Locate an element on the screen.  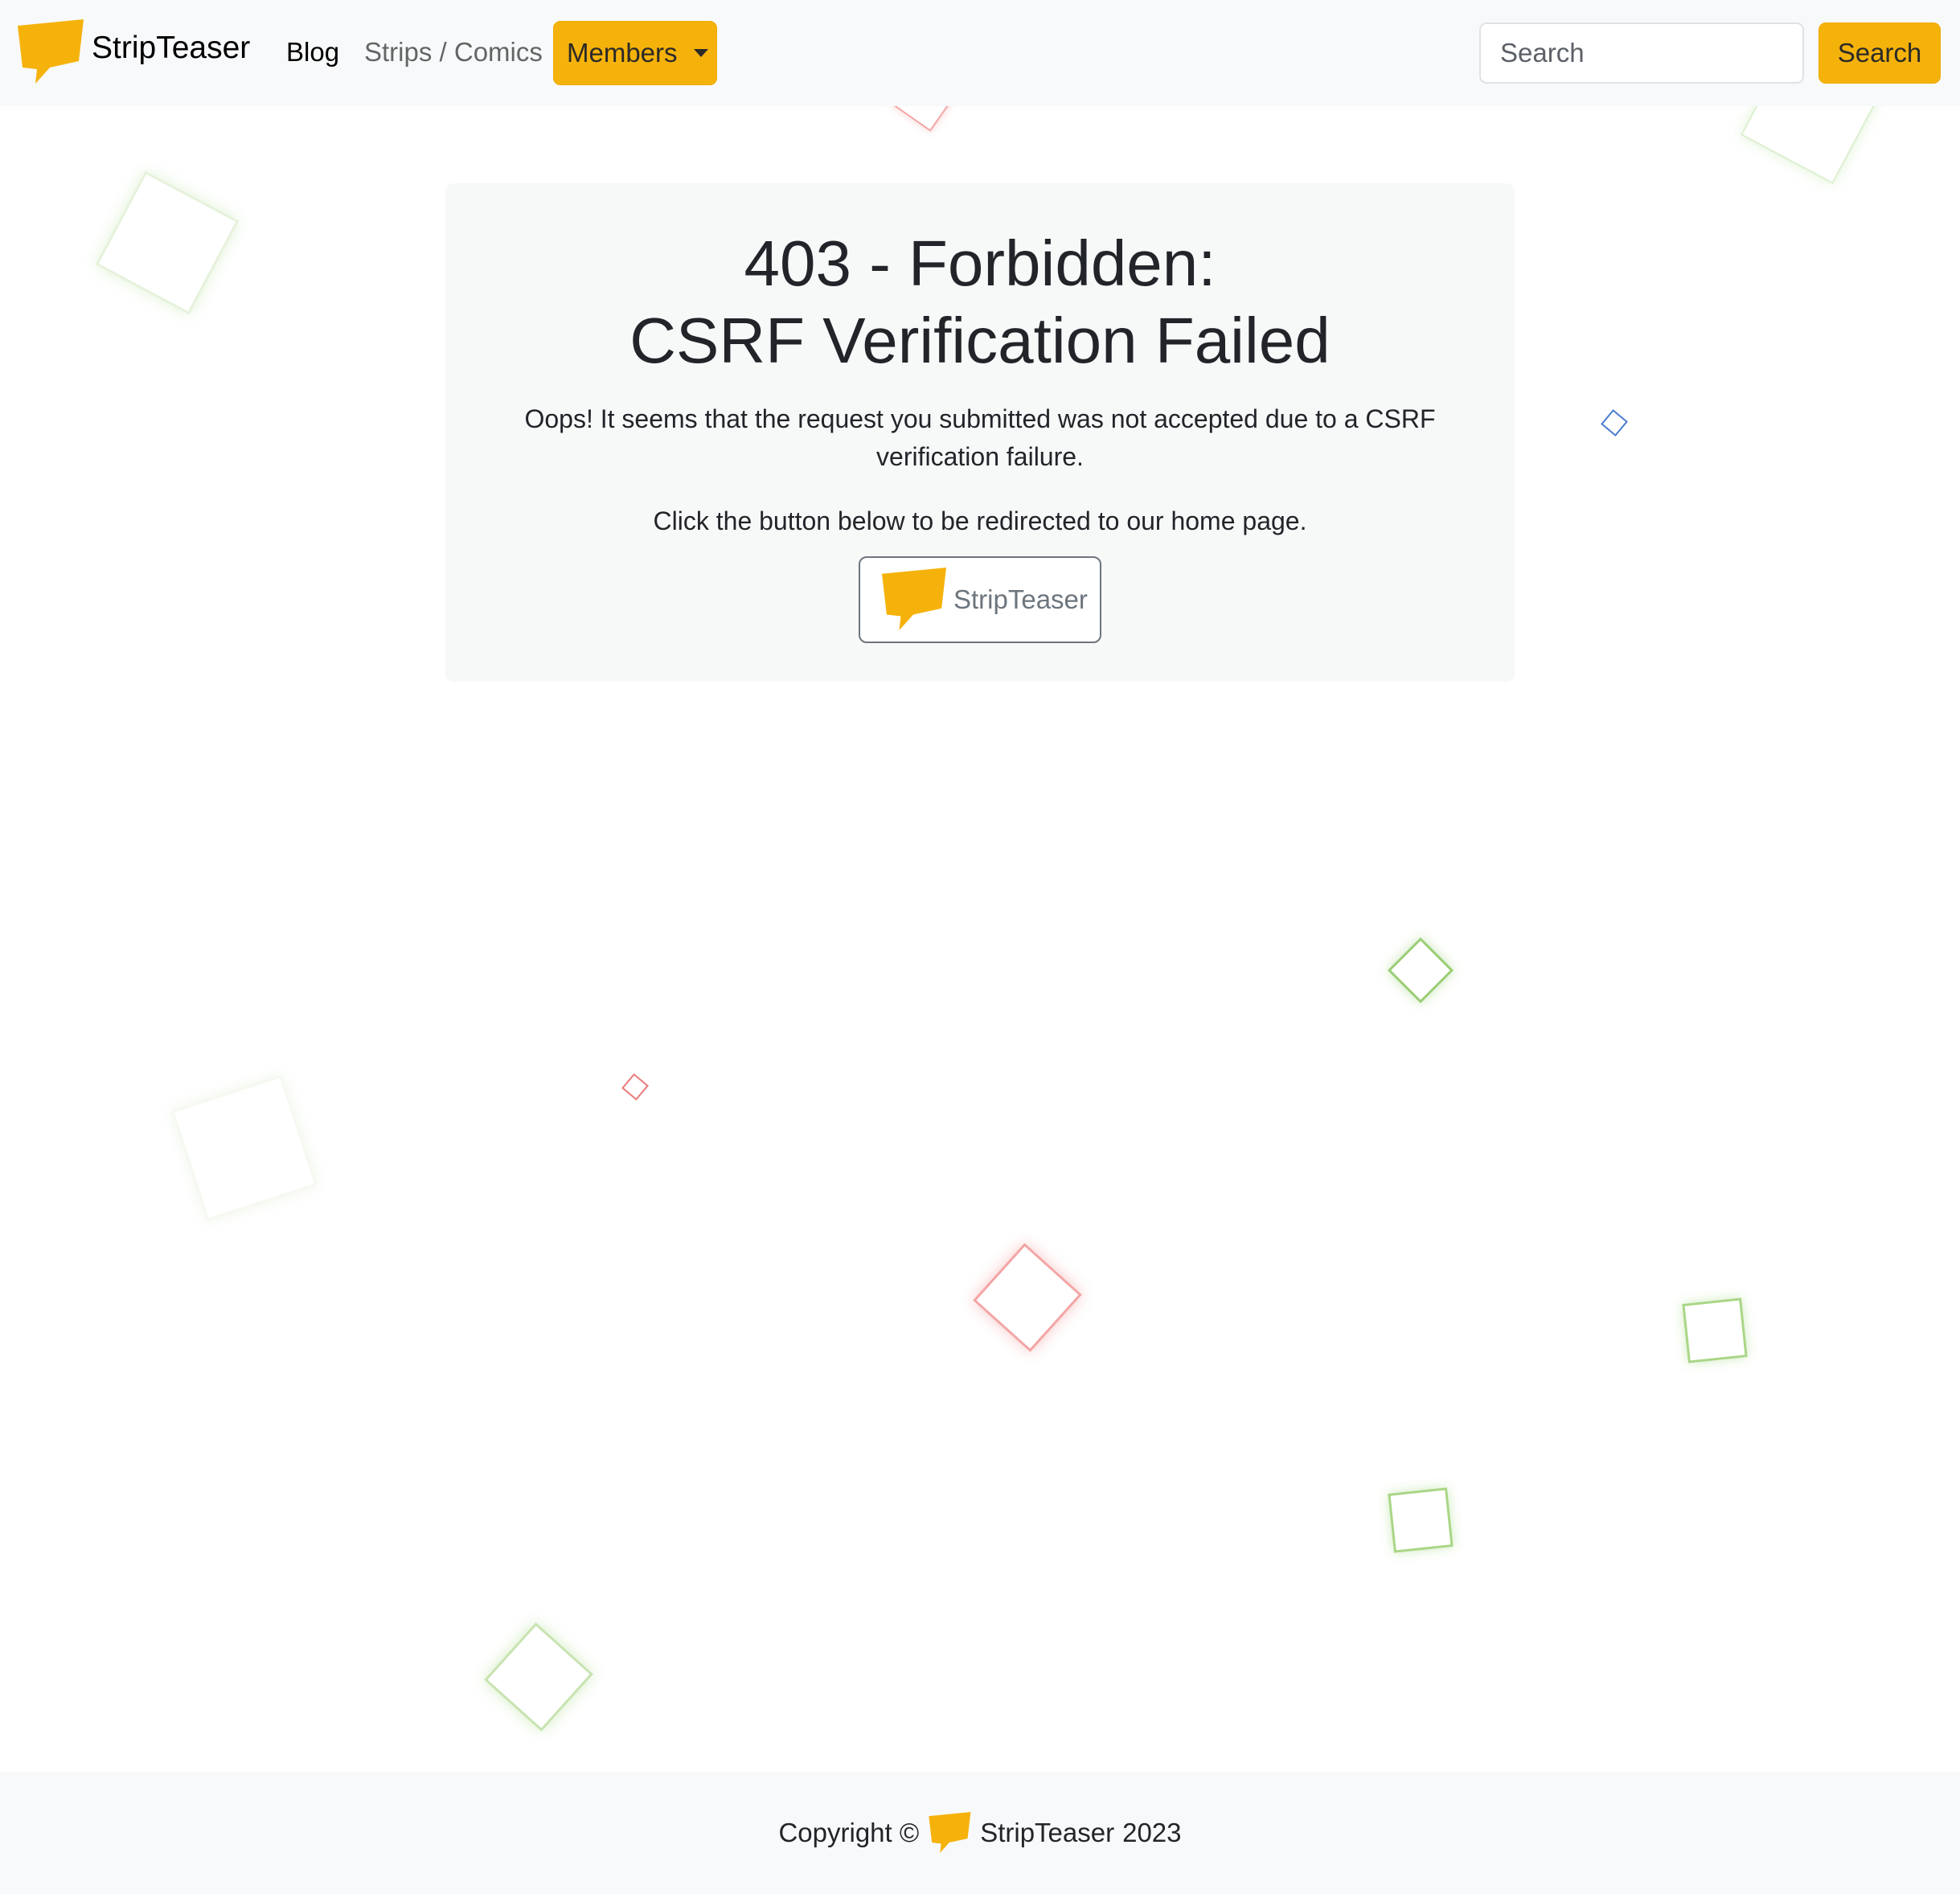
footer: Copyright © StripTeaser 2023 is located at coordinates (980, 1833).